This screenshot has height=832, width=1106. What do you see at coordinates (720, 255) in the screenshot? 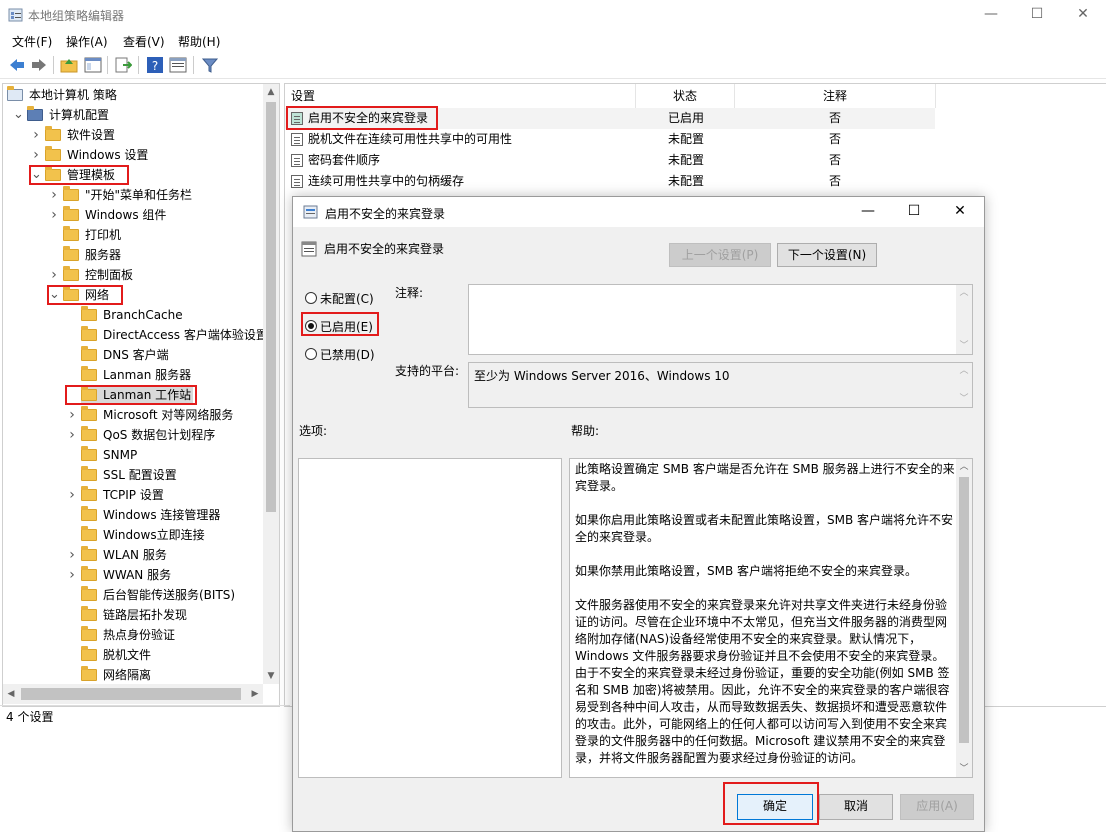
I see `prev-setting-button: 上一个设置(P)` at bounding box center [720, 255].